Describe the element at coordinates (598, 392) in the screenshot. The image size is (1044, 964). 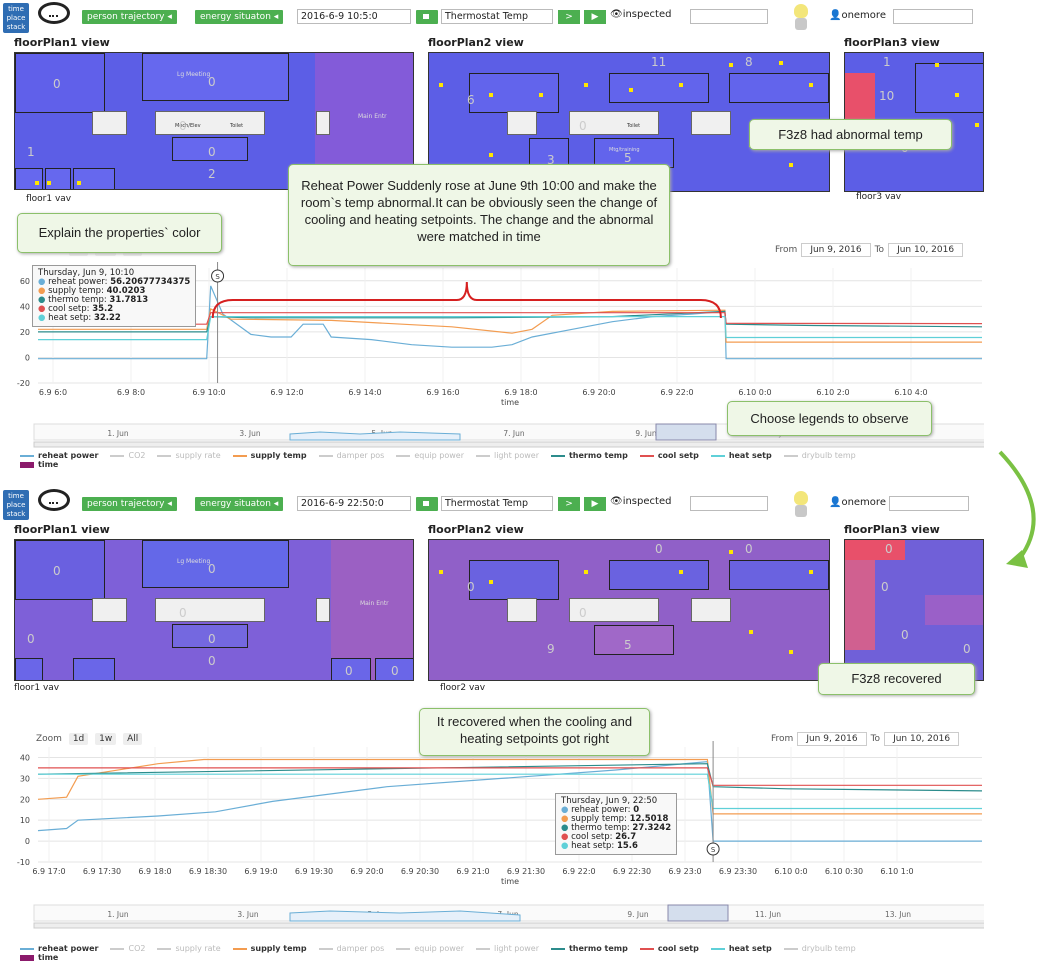
I see `x-tick-label: 6.9 20:0` at that location.